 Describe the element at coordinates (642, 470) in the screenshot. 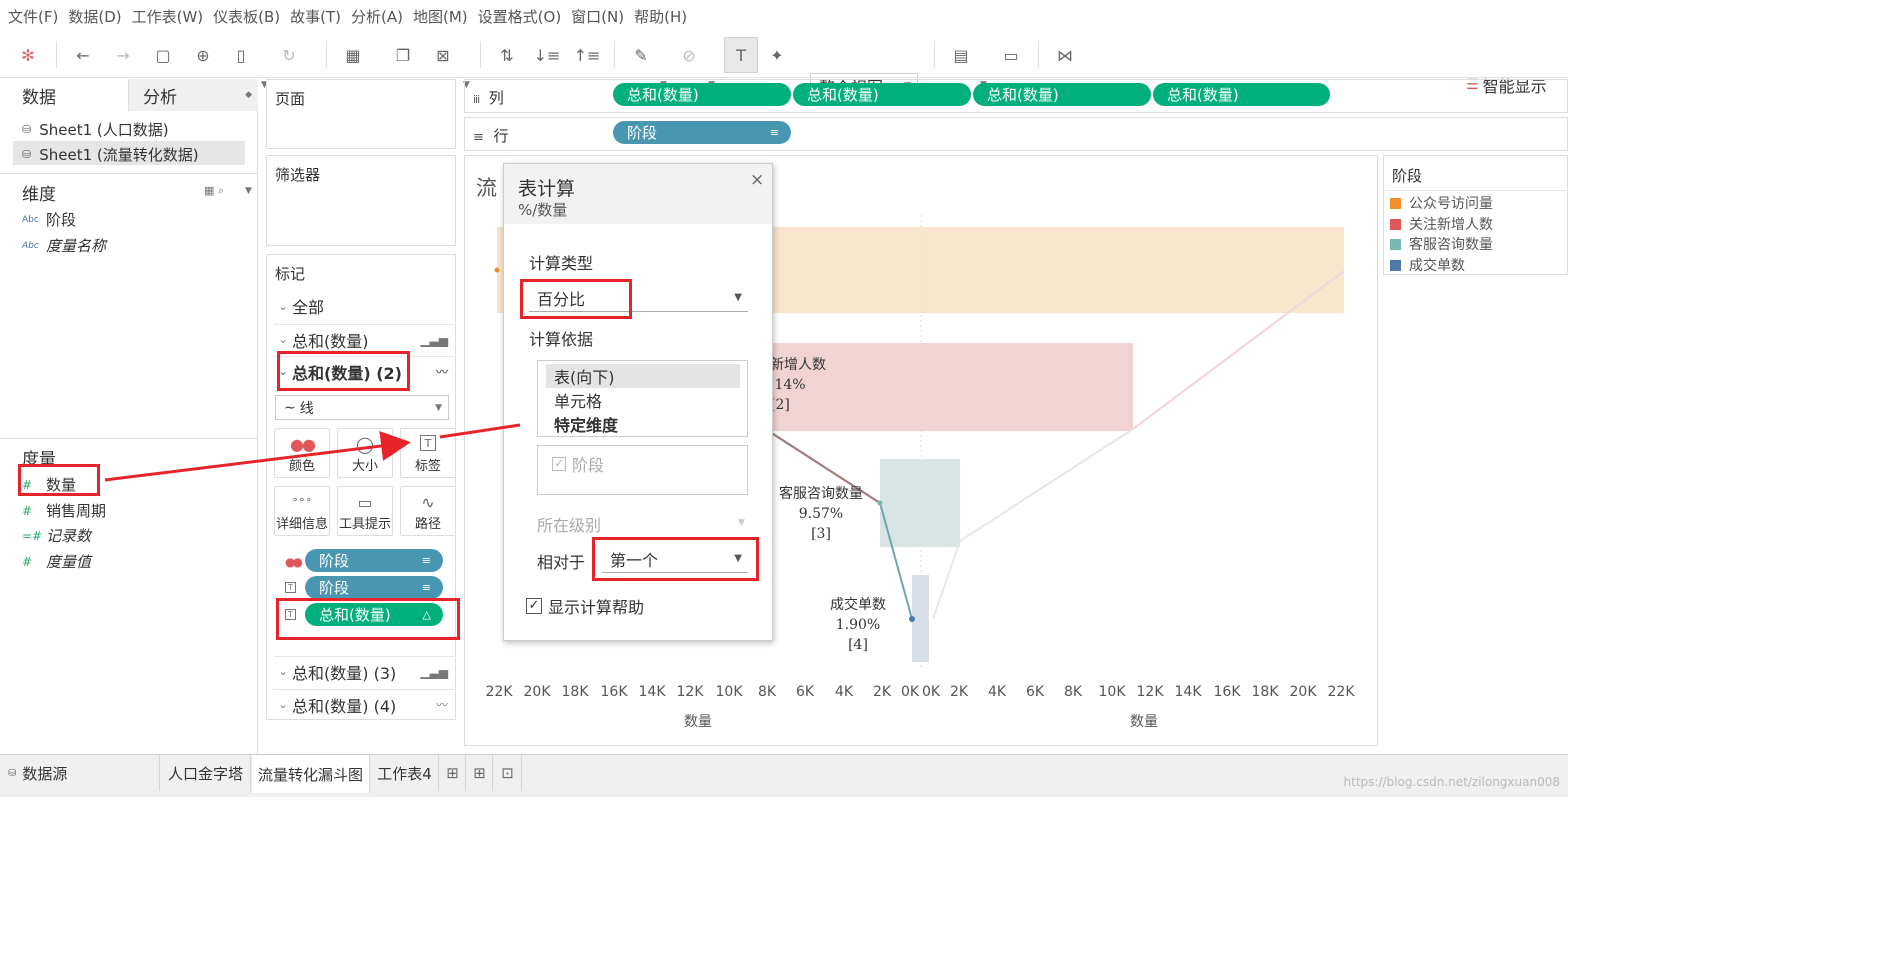

I see `dimension-list: ✓ 阶段` at that location.